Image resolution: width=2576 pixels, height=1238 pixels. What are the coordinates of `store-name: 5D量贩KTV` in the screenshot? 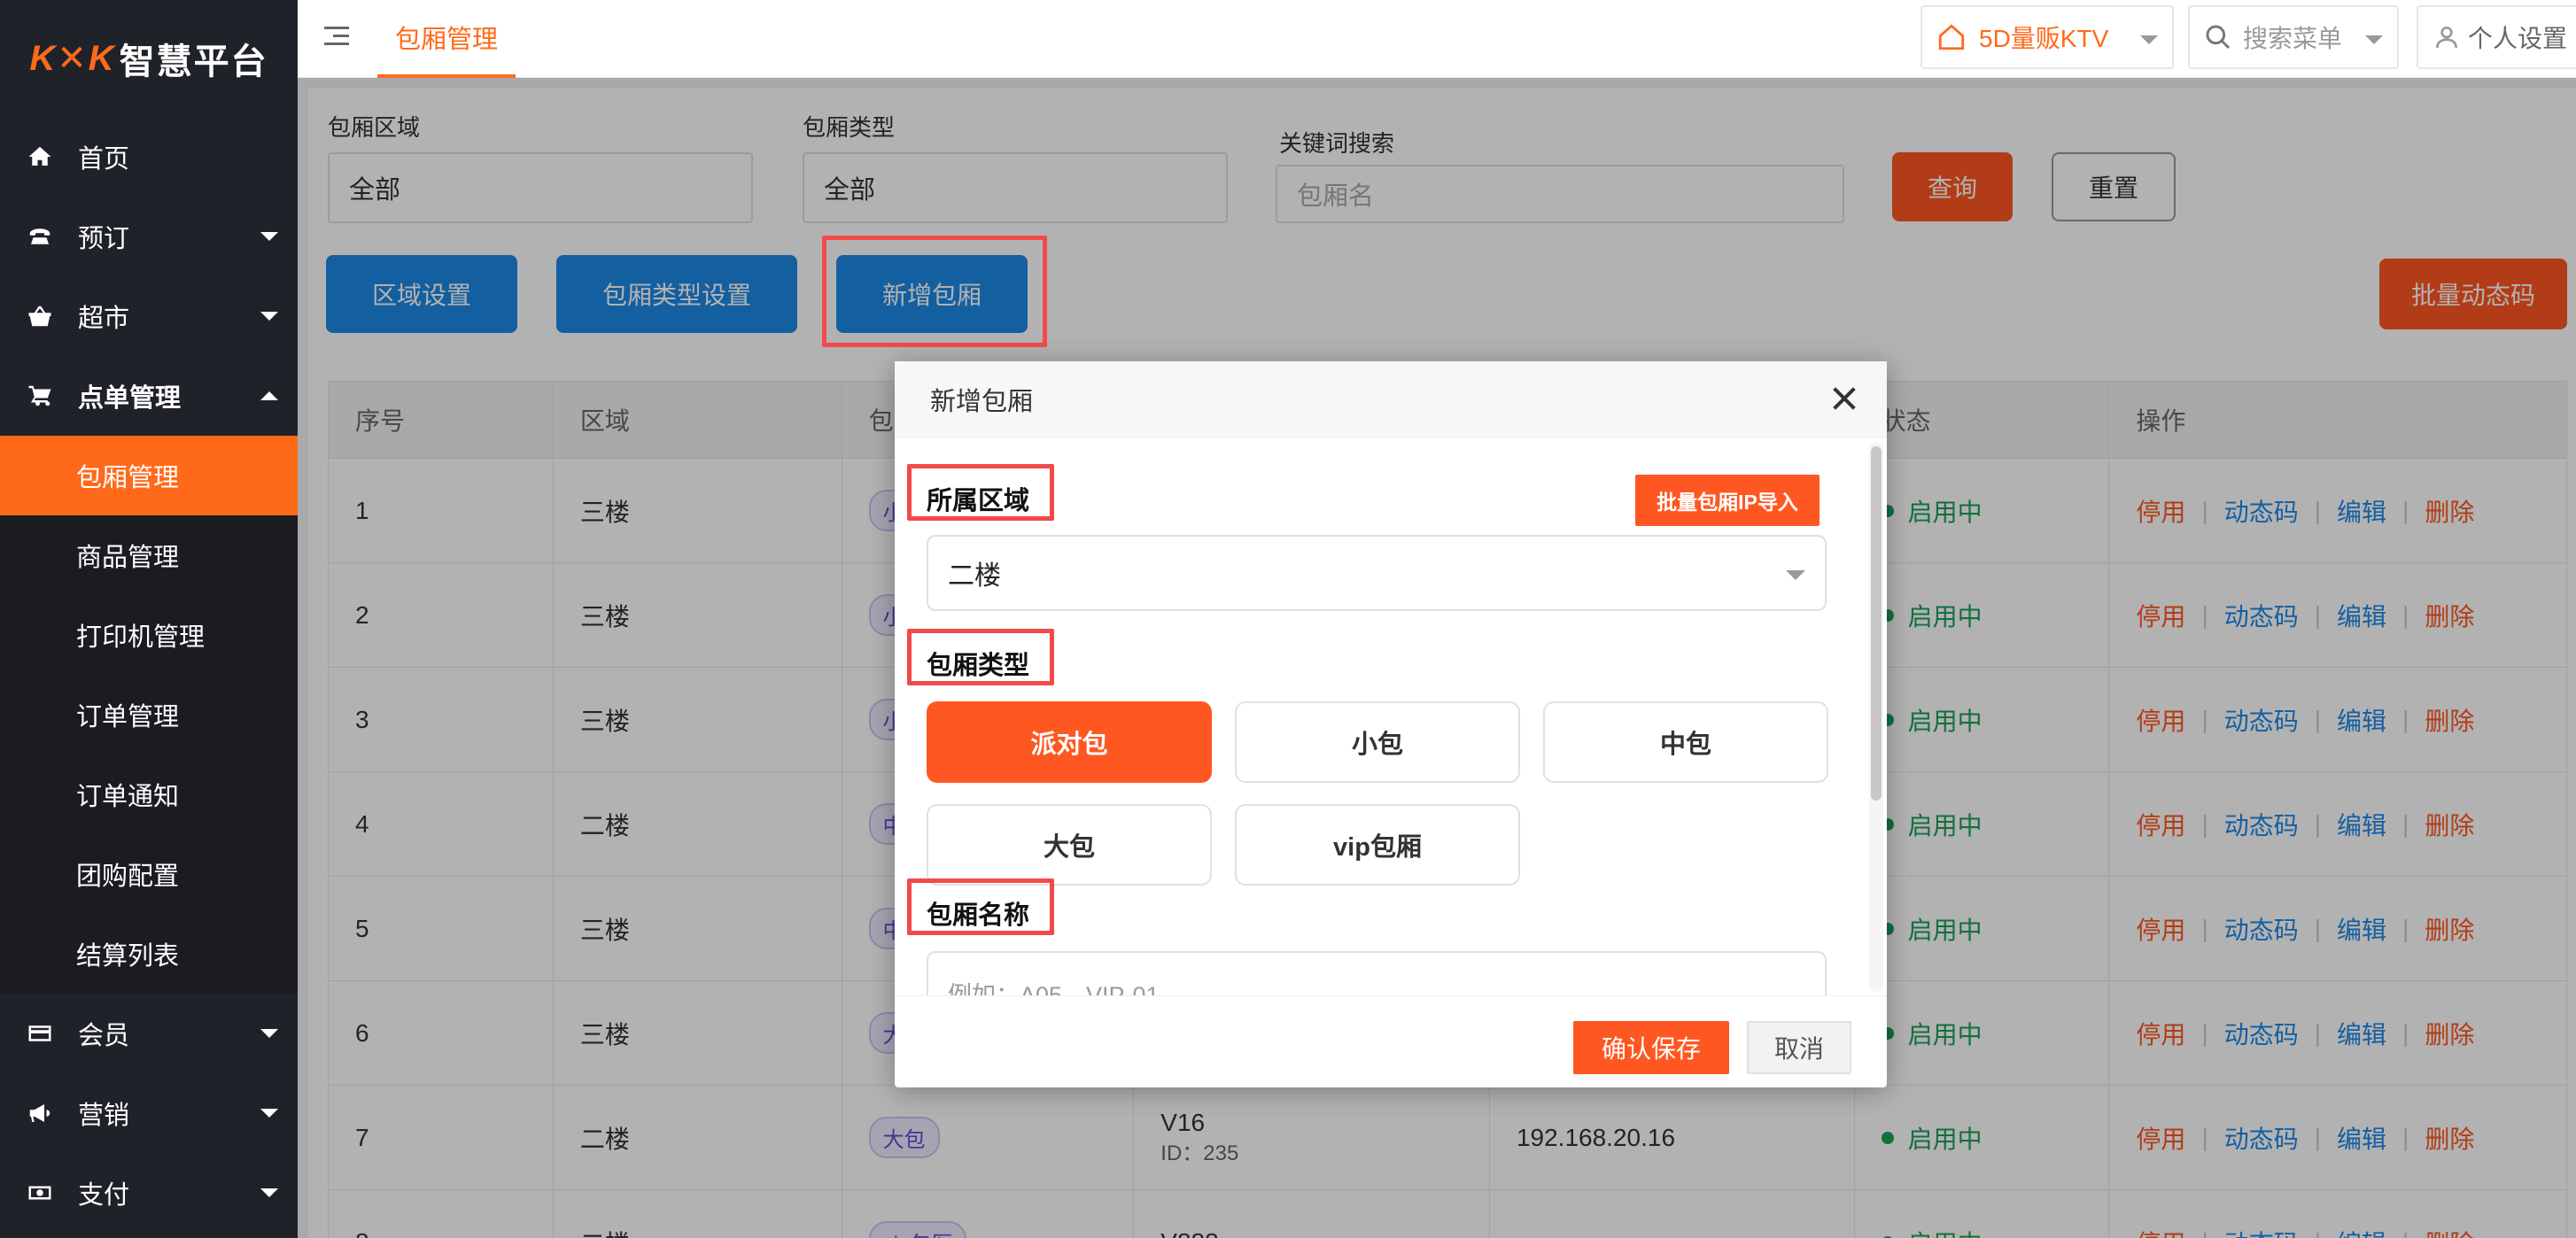 It's located at (2044, 38).